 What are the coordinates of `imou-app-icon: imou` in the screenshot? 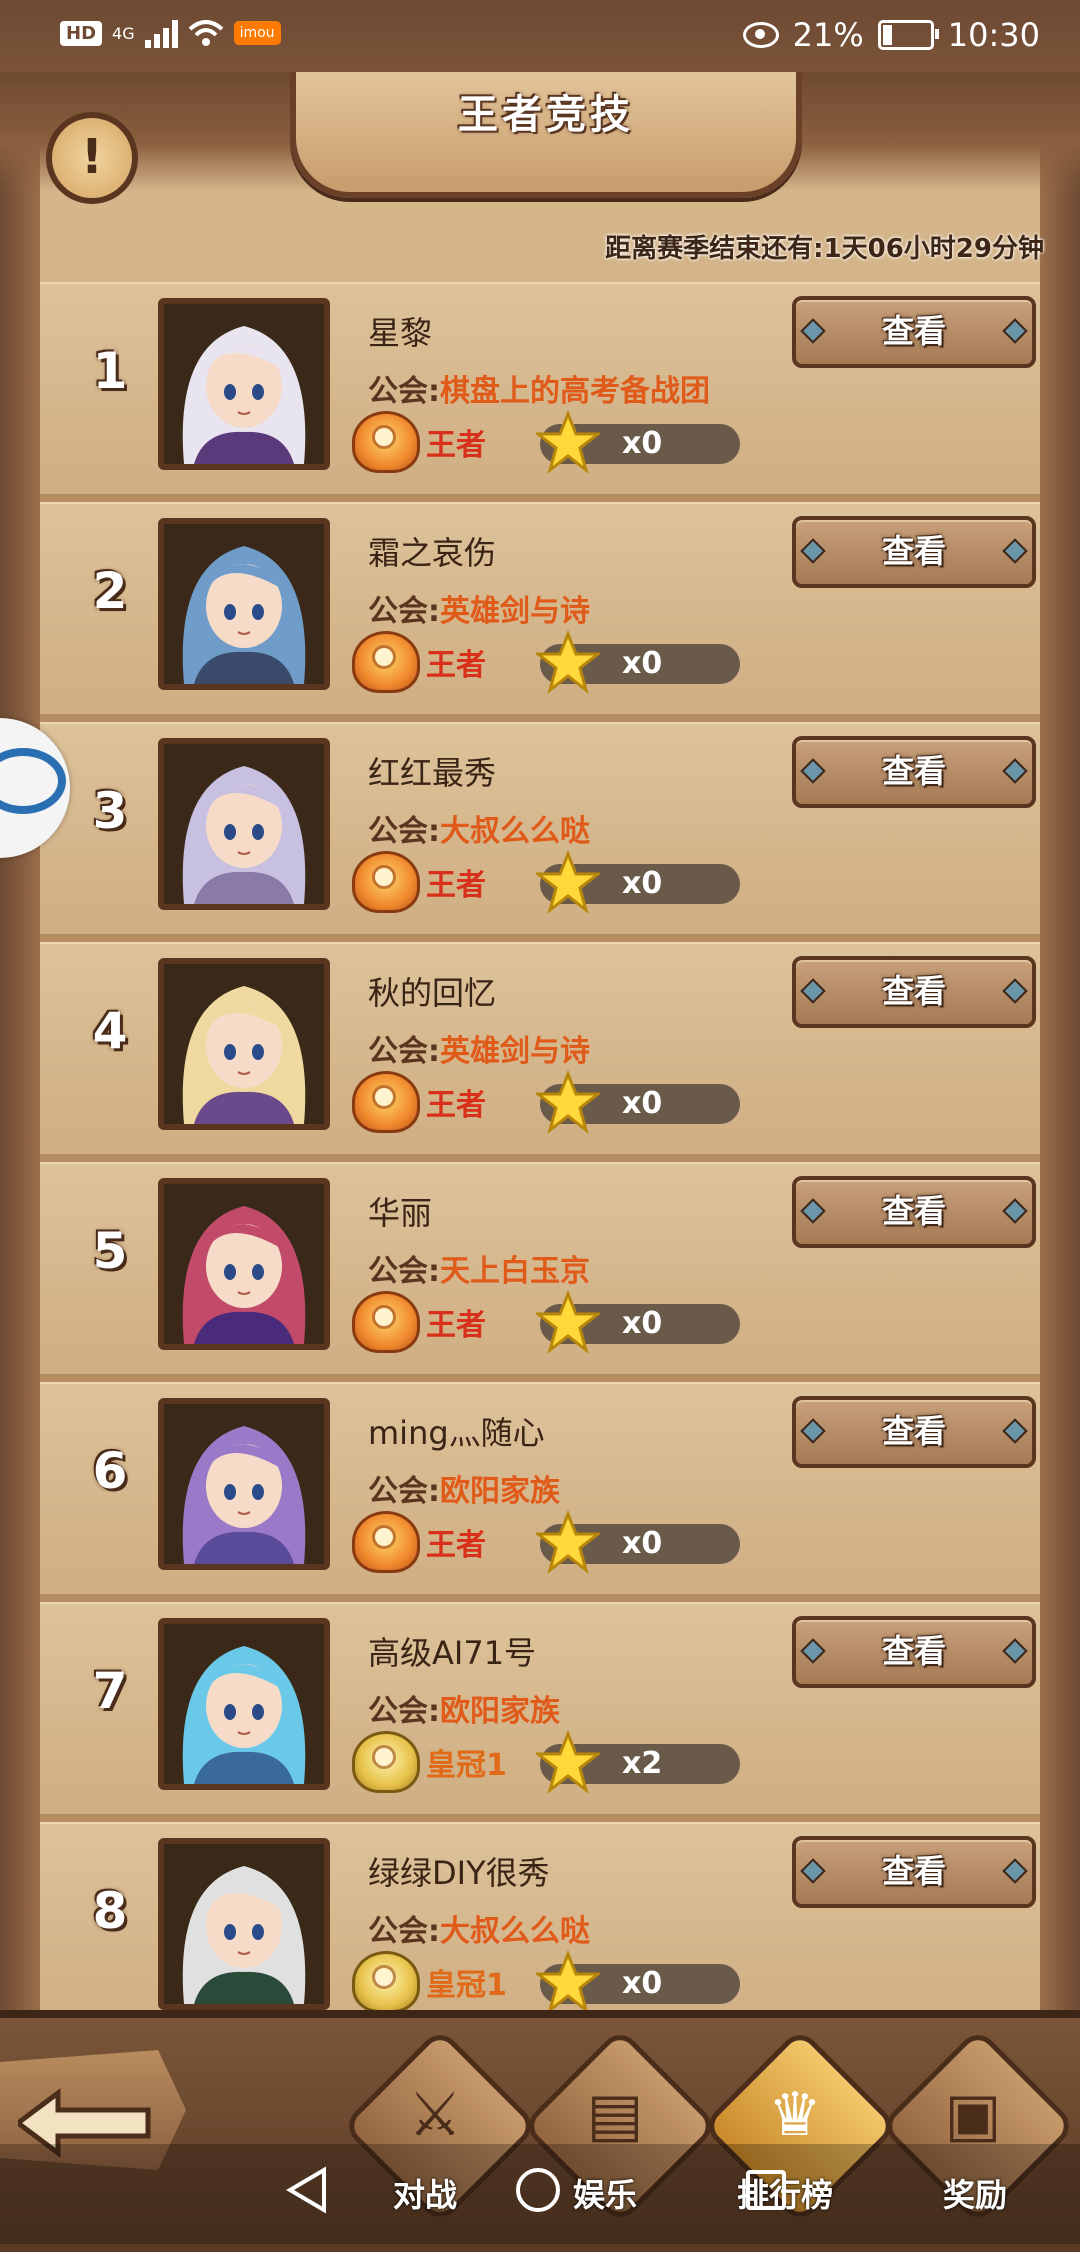 It's located at (257, 33).